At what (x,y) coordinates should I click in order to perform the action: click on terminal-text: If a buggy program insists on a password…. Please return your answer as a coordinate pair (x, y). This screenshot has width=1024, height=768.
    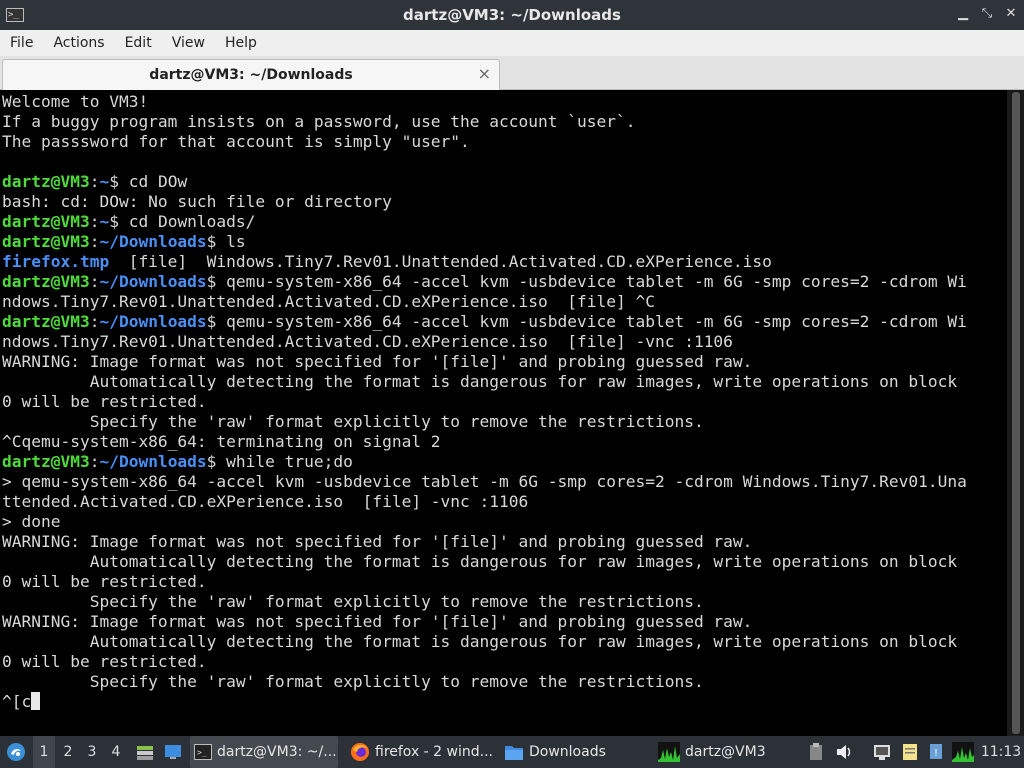
    Looking at the image, I should click on (319, 121).